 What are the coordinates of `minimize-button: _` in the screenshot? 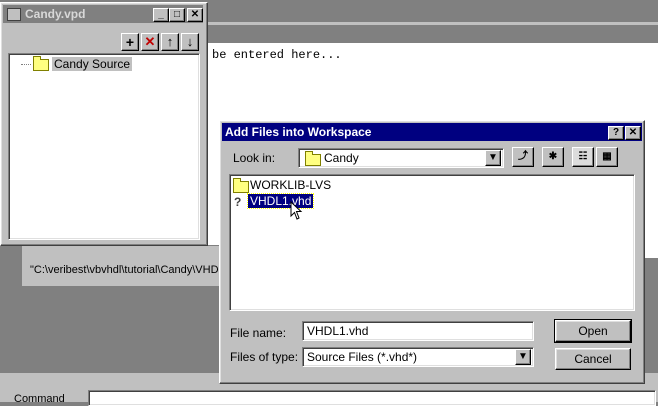 It's located at (161, 15).